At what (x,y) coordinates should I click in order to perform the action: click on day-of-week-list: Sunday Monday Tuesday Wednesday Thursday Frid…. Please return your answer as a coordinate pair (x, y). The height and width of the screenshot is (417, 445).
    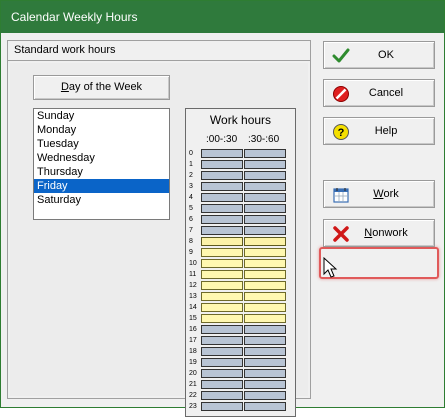
    Looking at the image, I should click on (101, 164).